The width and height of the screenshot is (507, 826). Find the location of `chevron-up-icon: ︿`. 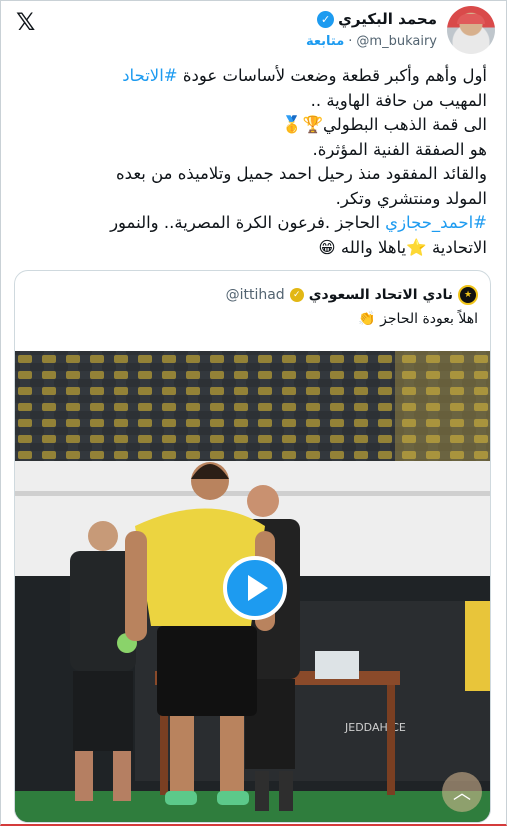

chevron-up-icon: ︿ is located at coordinates (462, 792).